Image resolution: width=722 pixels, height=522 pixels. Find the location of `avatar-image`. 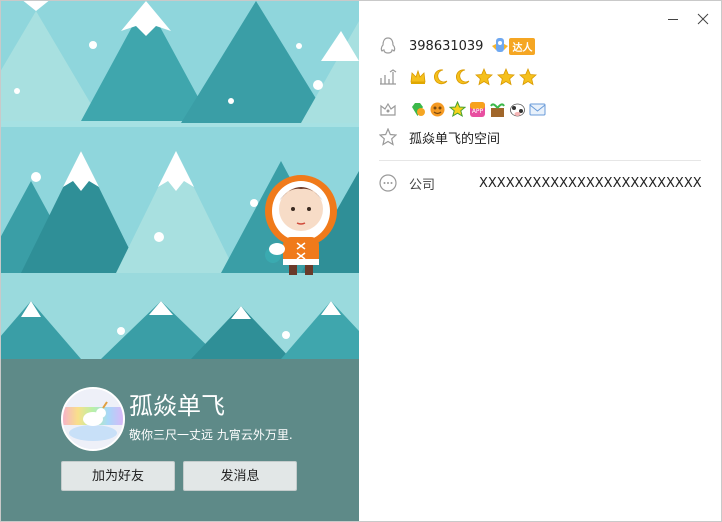

avatar-image is located at coordinates (93, 419).